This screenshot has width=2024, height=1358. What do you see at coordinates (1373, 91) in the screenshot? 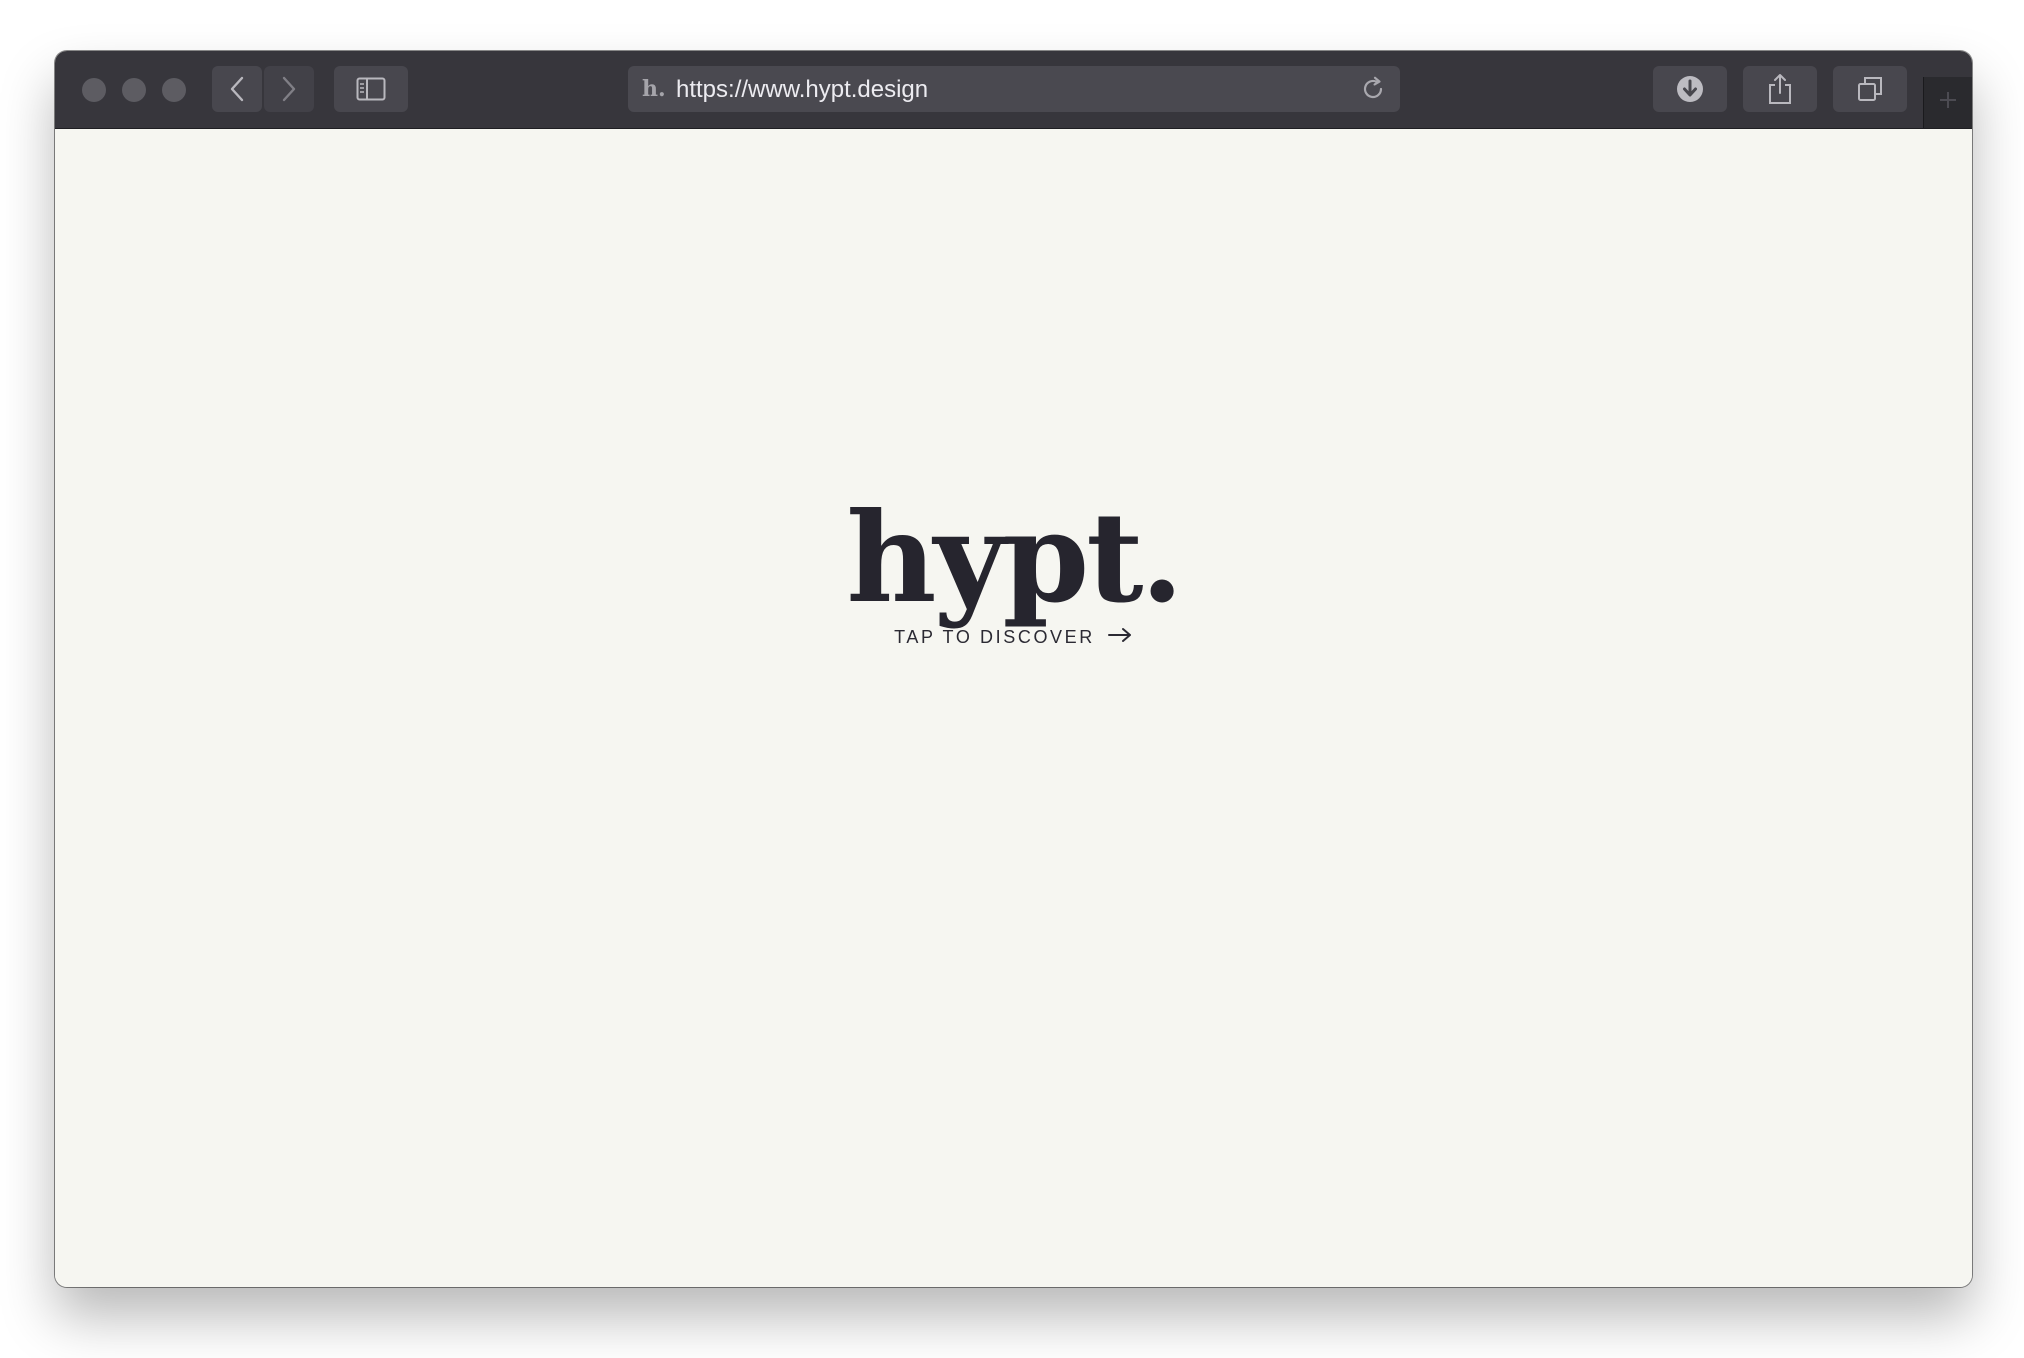
I see `reload-icon` at bounding box center [1373, 91].